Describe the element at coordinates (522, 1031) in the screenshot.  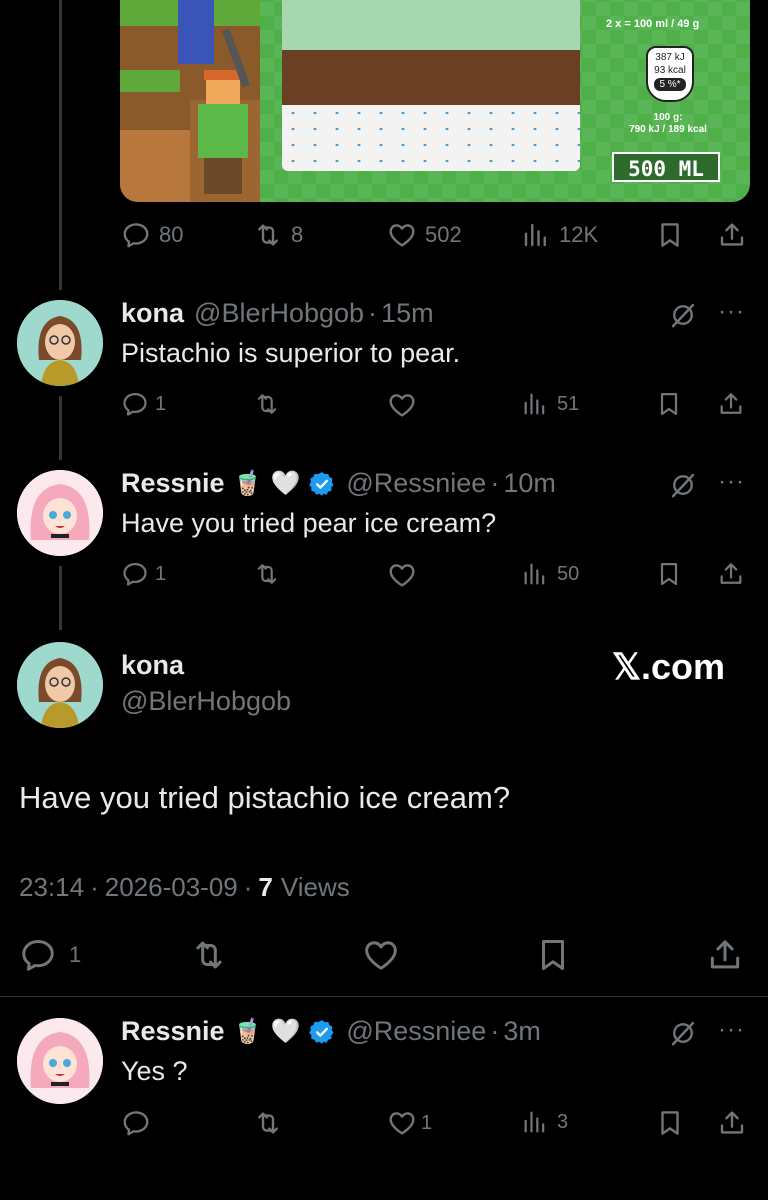
I see `timestamp: 3m` at that location.